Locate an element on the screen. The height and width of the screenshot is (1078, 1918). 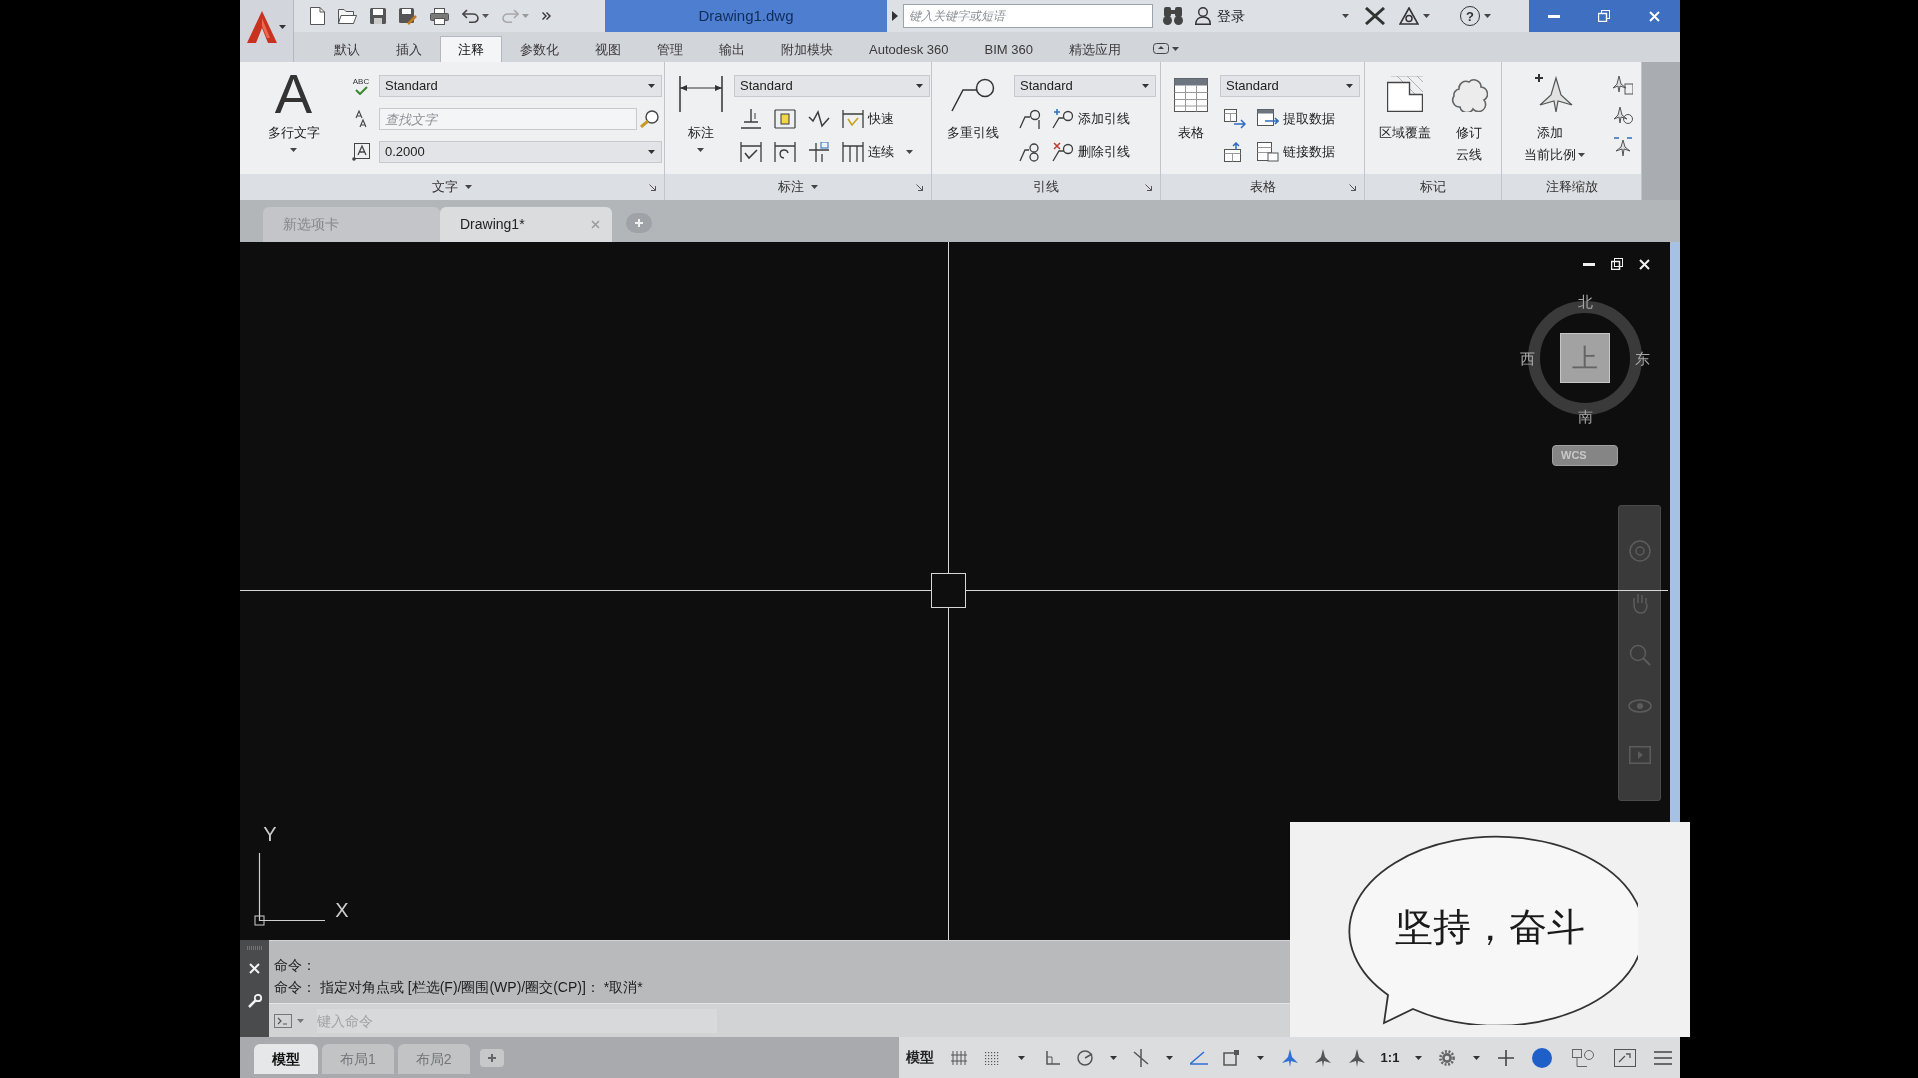
search-field: 键入关键字或短语 is located at coordinates (1028, 16).